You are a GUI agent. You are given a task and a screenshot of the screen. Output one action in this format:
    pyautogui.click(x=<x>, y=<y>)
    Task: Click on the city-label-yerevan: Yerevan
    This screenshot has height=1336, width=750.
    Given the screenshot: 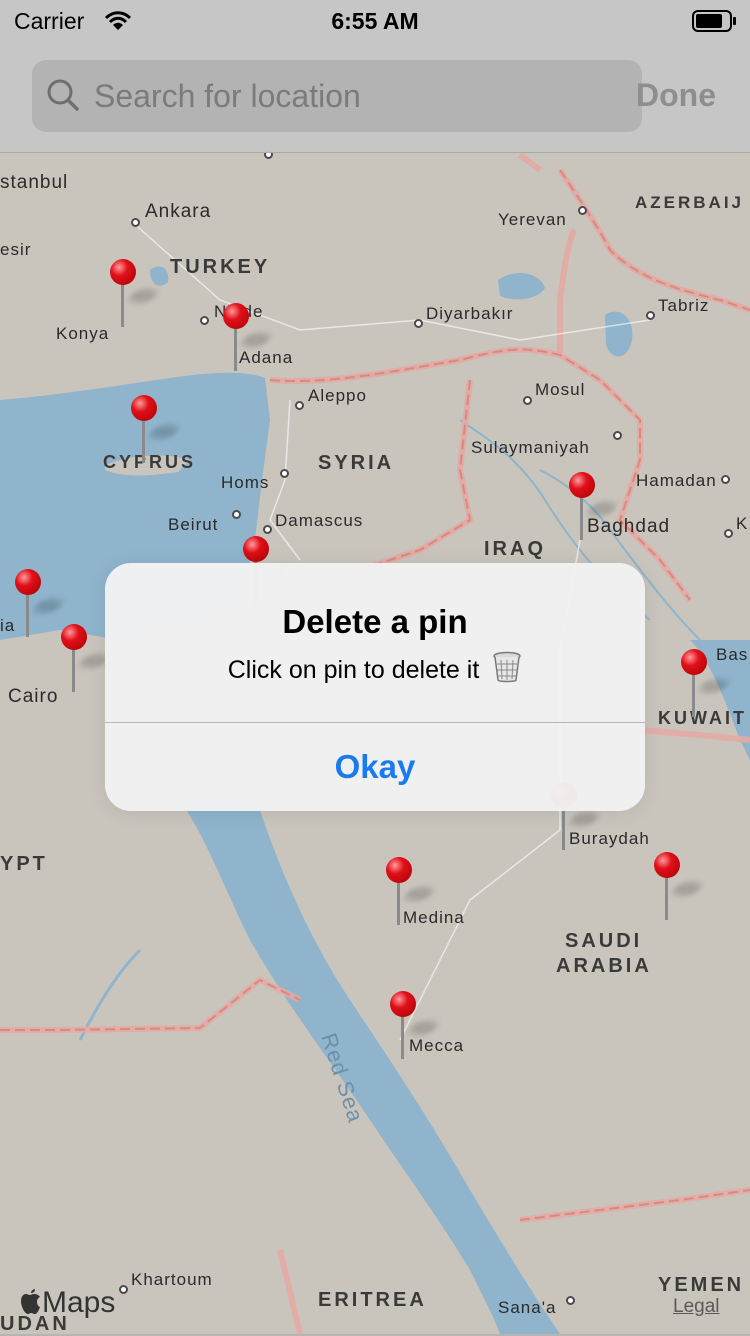 What is the action you would take?
    pyautogui.click(x=532, y=219)
    